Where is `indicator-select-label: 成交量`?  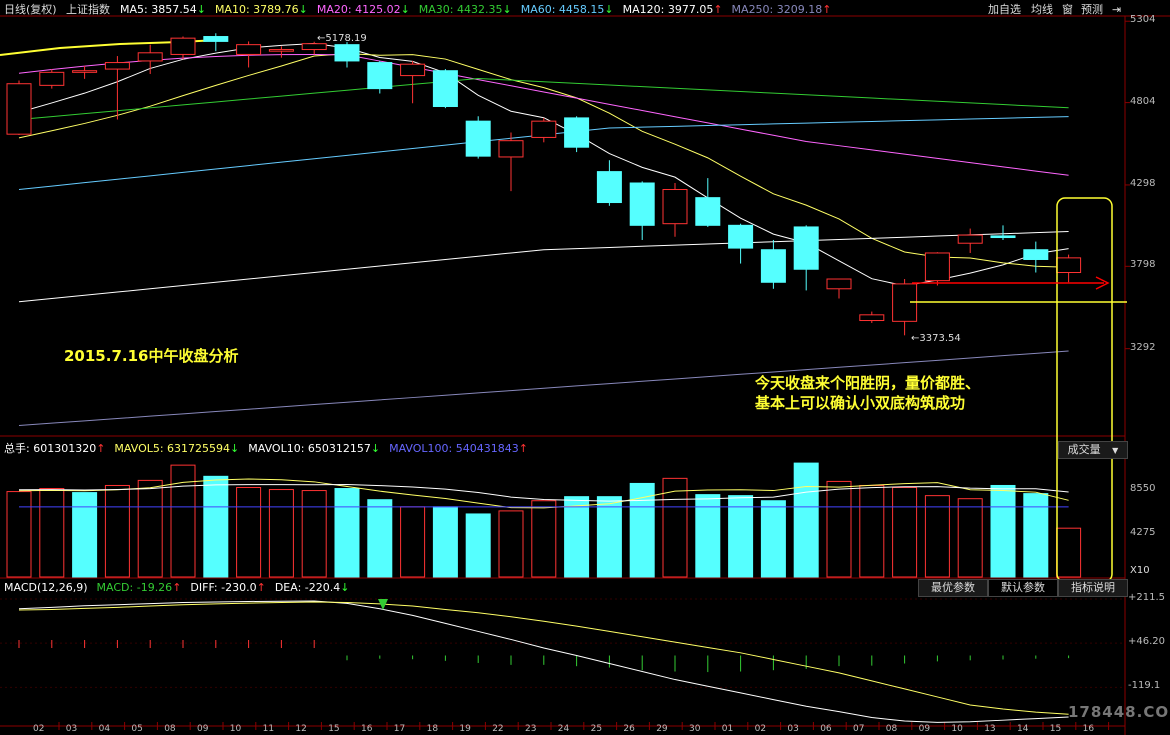
indicator-select-label: 成交量 is located at coordinates (1084, 449).